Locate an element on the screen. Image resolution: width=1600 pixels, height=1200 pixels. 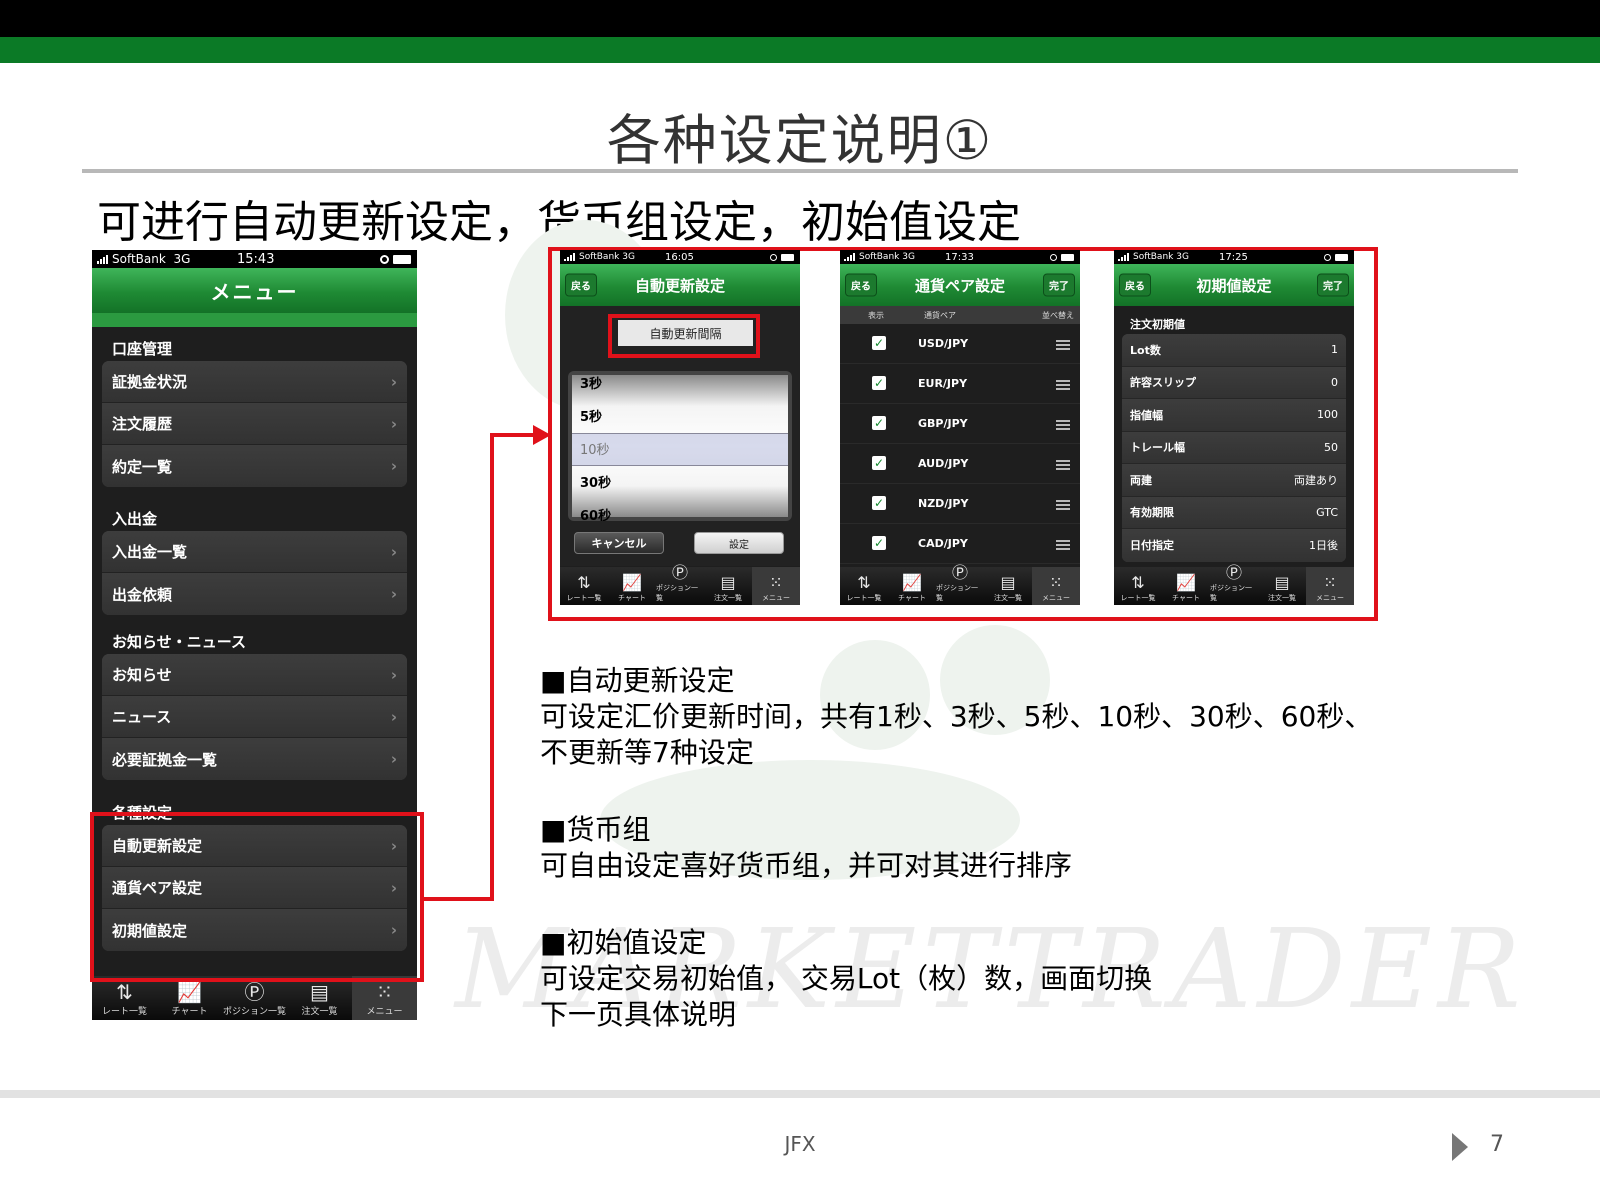
pair-row: ✓ CAD/JPY is located at coordinates (960, 544).